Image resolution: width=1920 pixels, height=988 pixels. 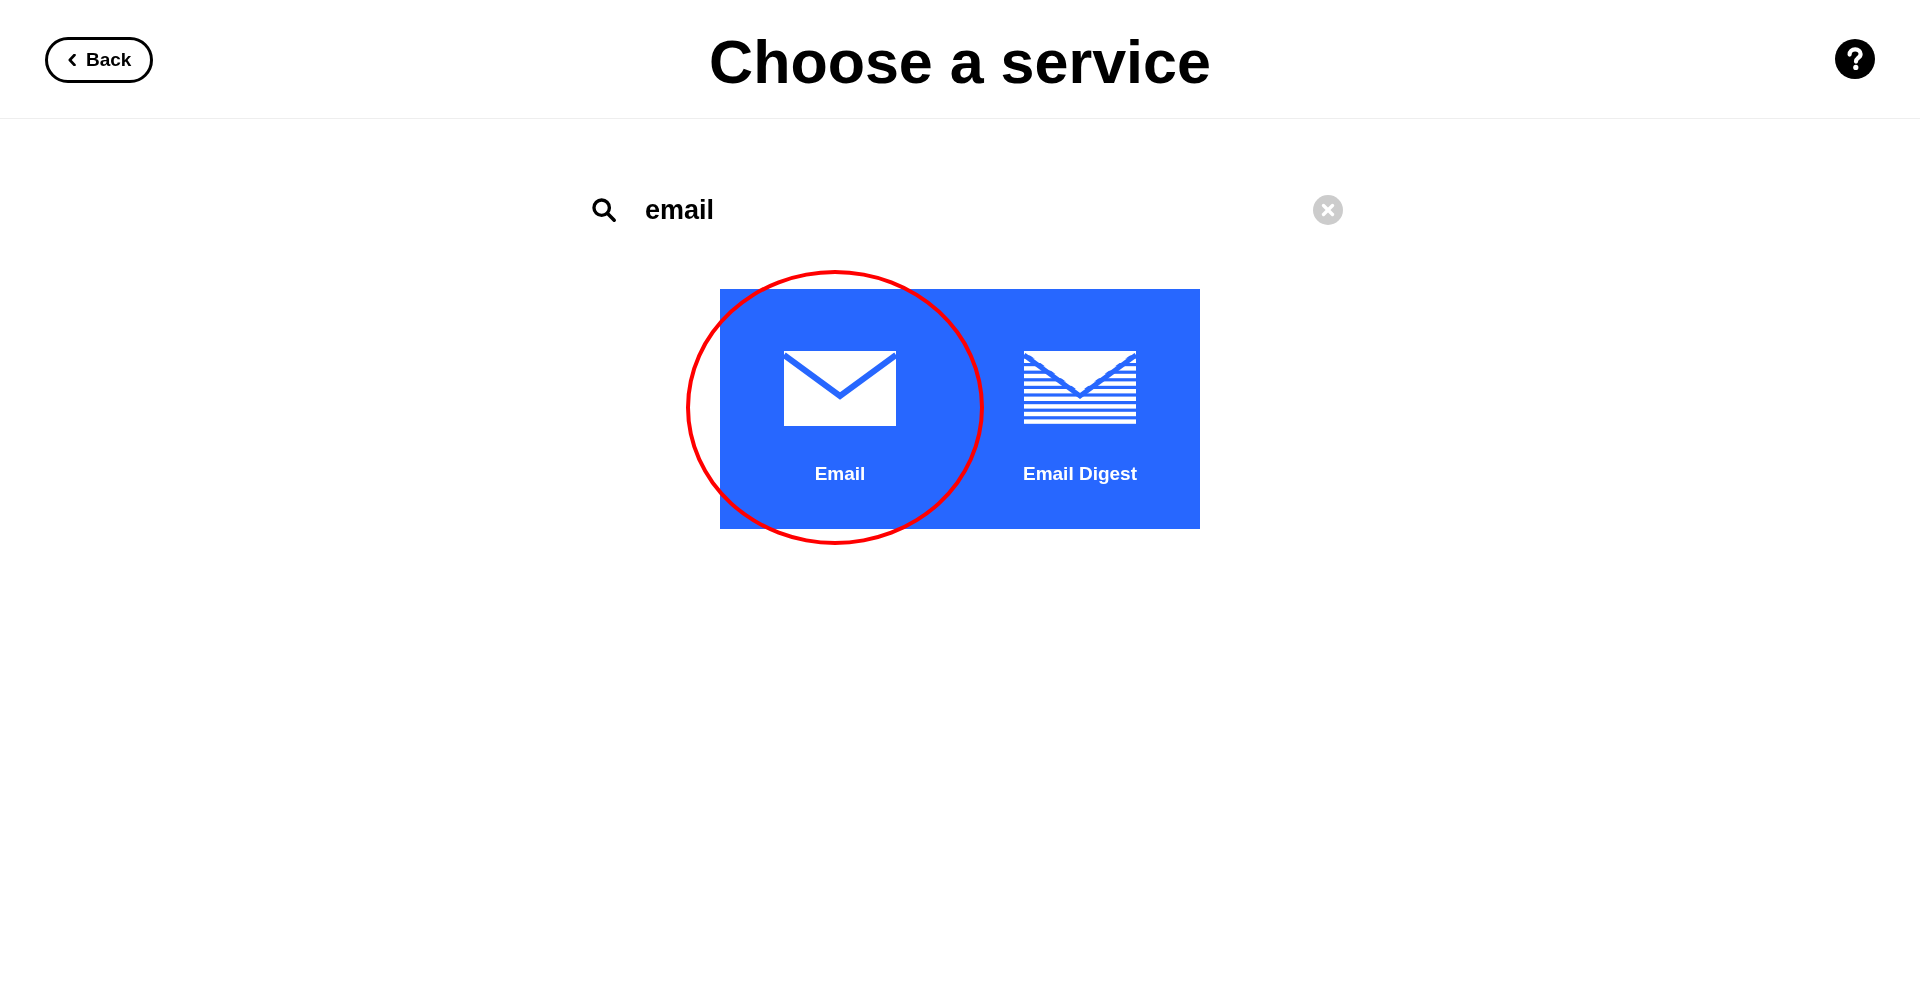 What do you see at coordinates (99, 60) in the screenshot?
I see `back-button: Back` at bounding box center [99, 60].